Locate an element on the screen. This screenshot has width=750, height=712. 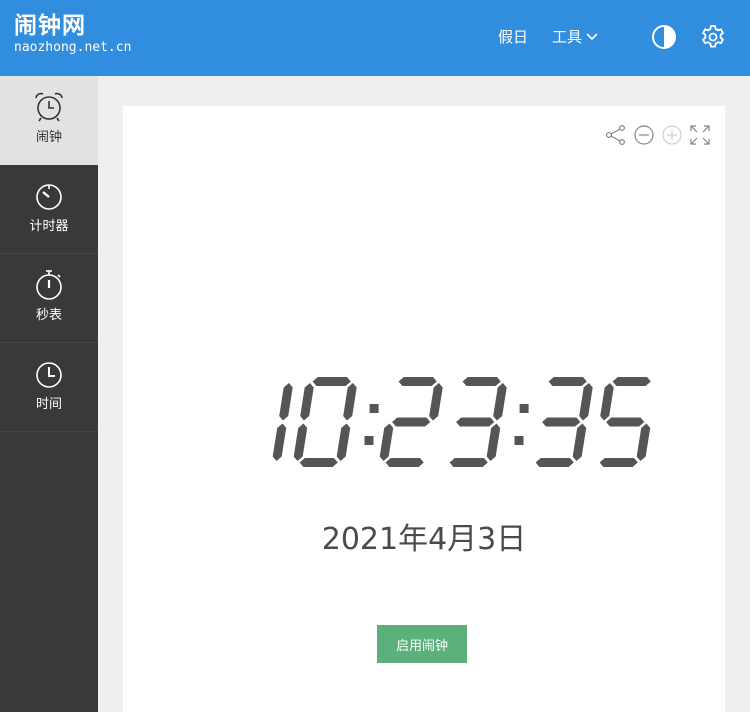
gear-icon is located at coordinates (713, 37).